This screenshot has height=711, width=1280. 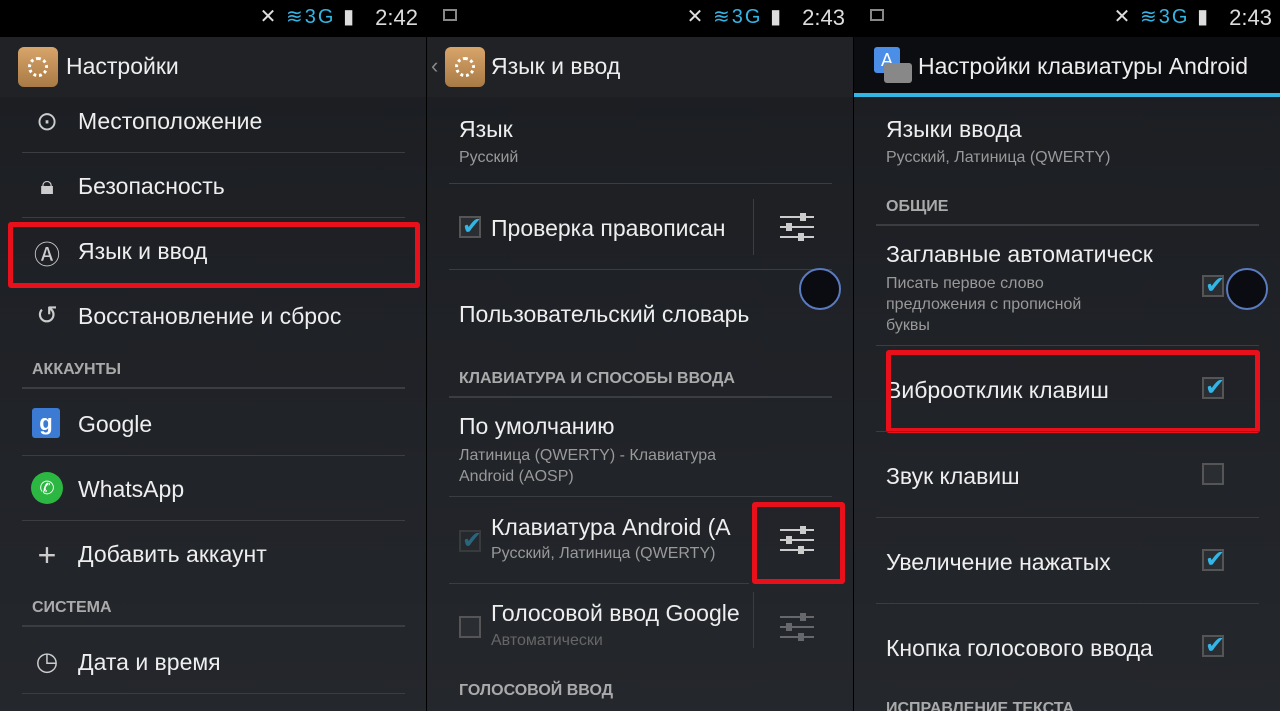 I want to click on section-header: ИСПРАВЛЕНИЕ ТЕКСТА, so click(x=980, y=705).